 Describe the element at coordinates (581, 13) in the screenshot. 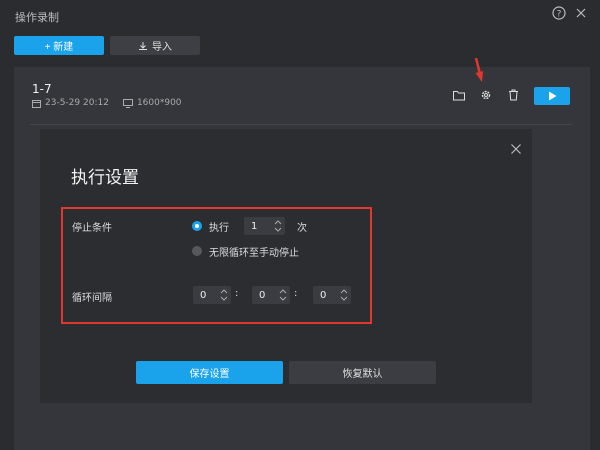

I see `close-window-icon` at that location.